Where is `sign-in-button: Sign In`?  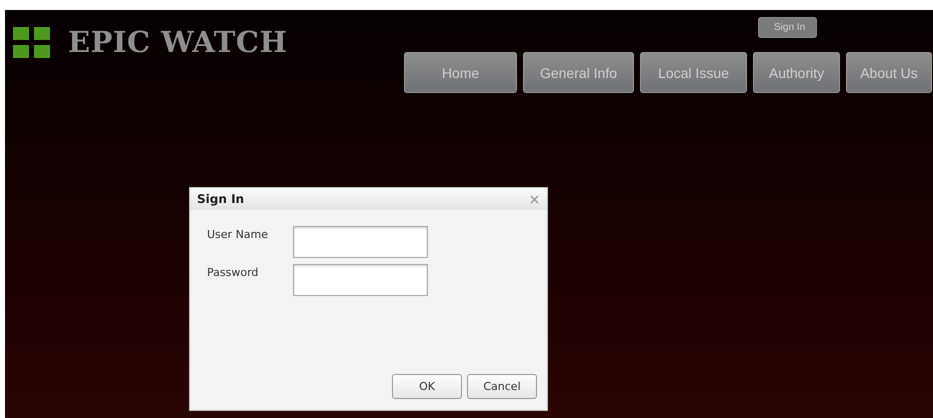
sign-in-button: Sign In is located at coordinates (787, 27).